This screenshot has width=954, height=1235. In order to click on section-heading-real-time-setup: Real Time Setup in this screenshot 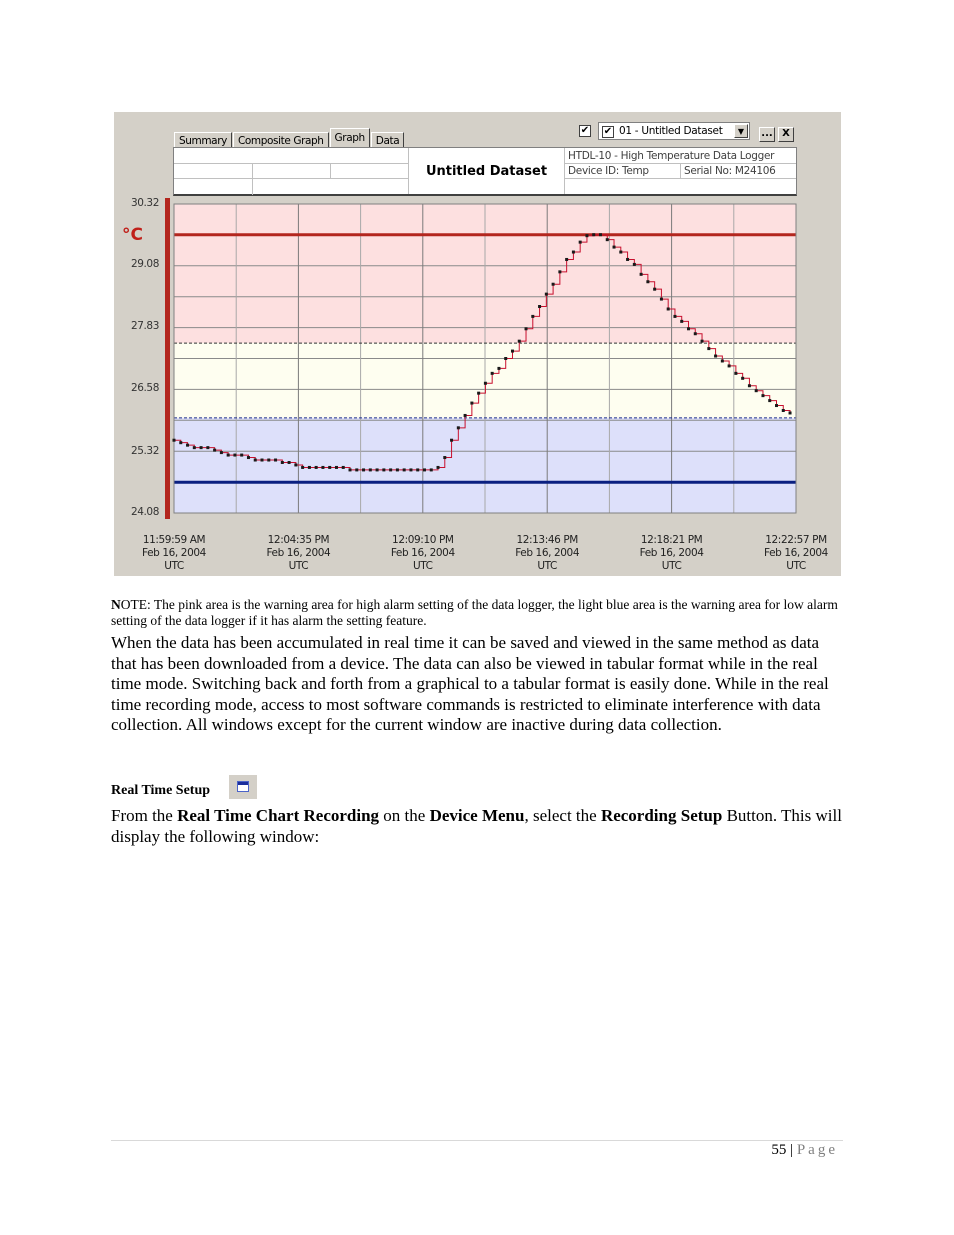, I will do `click(161, 790)`.